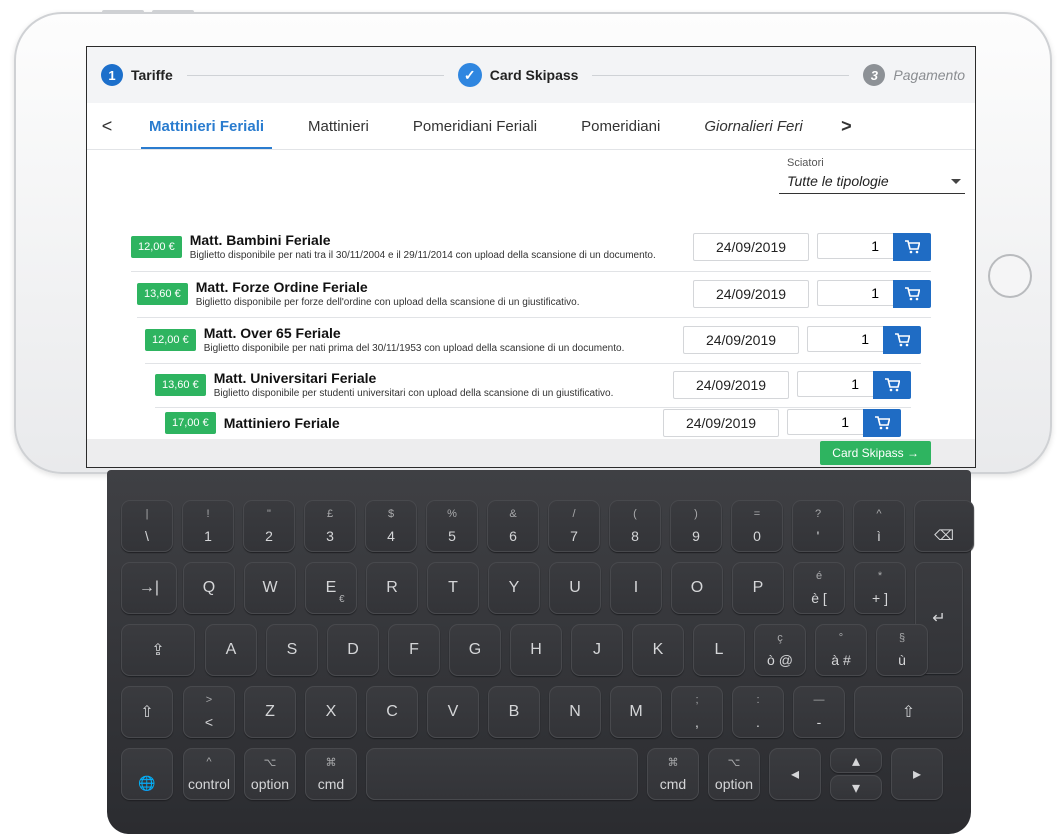 The image size is (1062, 834). I want to click on key-1: ! 1, so click(208, 526).